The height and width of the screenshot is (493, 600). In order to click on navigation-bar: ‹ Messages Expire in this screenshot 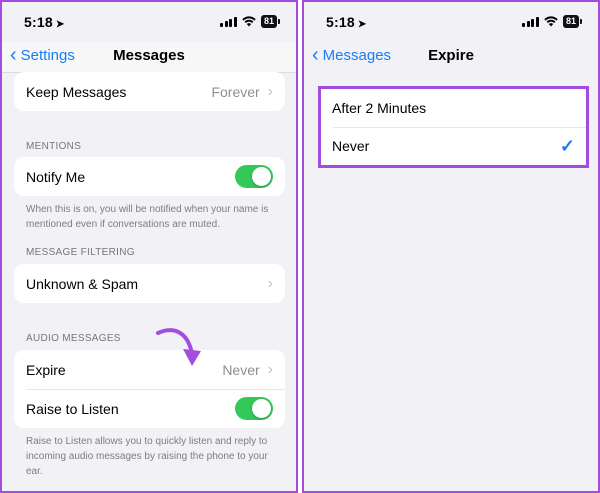, I will do `click(451, 57)`.